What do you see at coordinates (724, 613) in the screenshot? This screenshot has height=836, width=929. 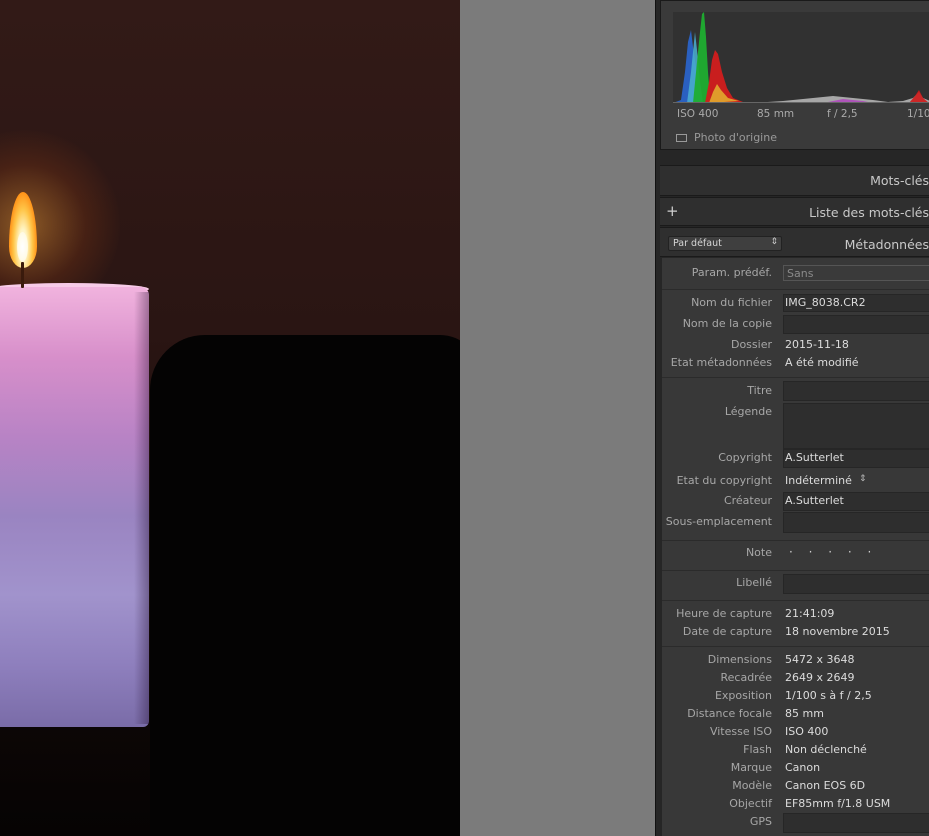 I see `capture-time-label: Heure de capture` at bounding box center [724, 613].